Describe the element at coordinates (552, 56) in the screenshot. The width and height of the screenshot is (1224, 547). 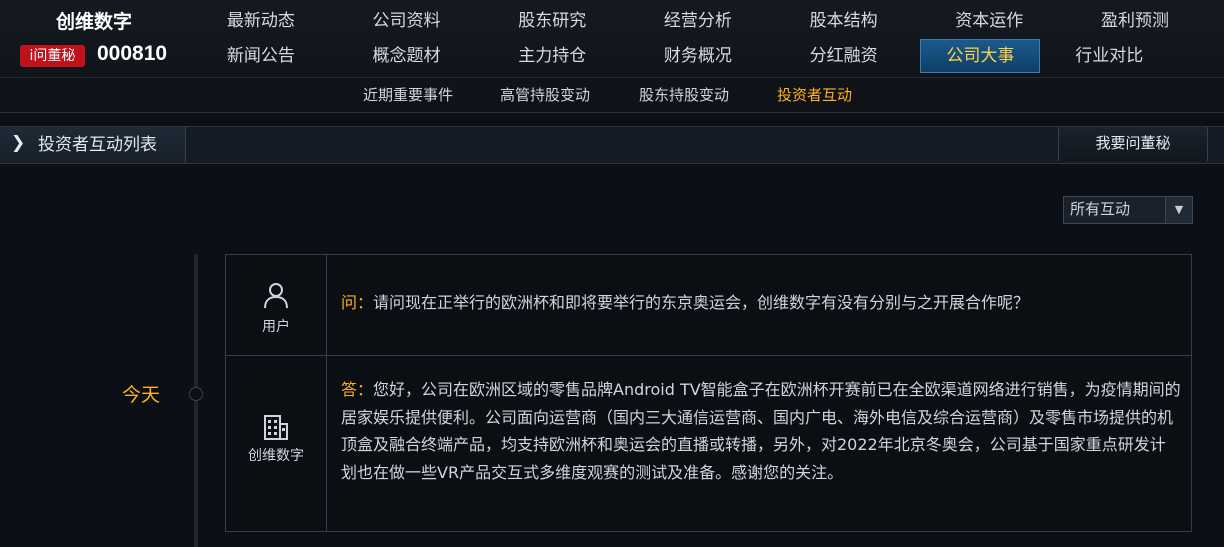
I see `nav-item-institutional-holdings: 主力持仓` at that location.